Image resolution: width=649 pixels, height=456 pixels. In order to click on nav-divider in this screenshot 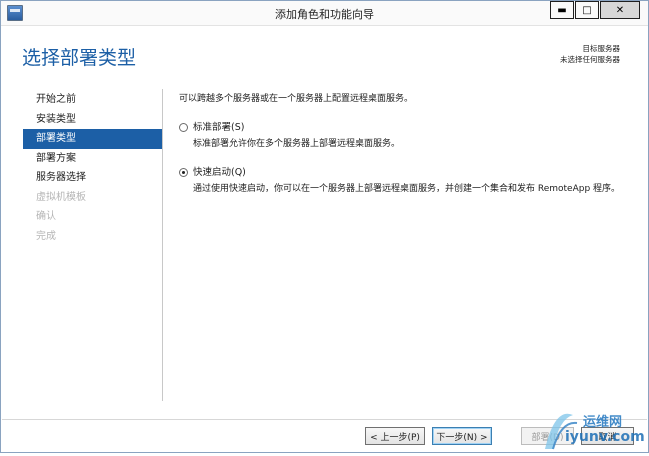, I will do `click(162, 245)`.